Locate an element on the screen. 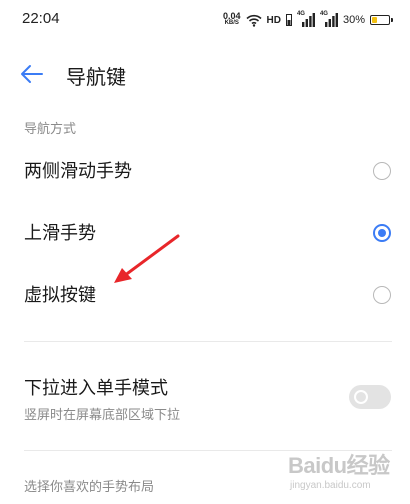 This screenshot has height=504, width=410. wifi-icon is located at coordinates (253, 20).